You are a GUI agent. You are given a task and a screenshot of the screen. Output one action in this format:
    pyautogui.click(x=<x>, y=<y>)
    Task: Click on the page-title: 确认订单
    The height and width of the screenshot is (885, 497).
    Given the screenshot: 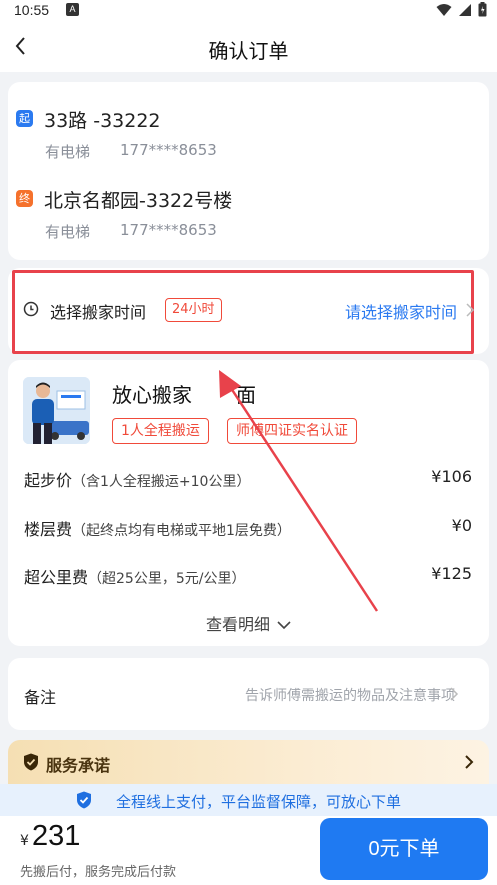 What is the action you would take?
    pyautogui.click(x=248, y=51)
    